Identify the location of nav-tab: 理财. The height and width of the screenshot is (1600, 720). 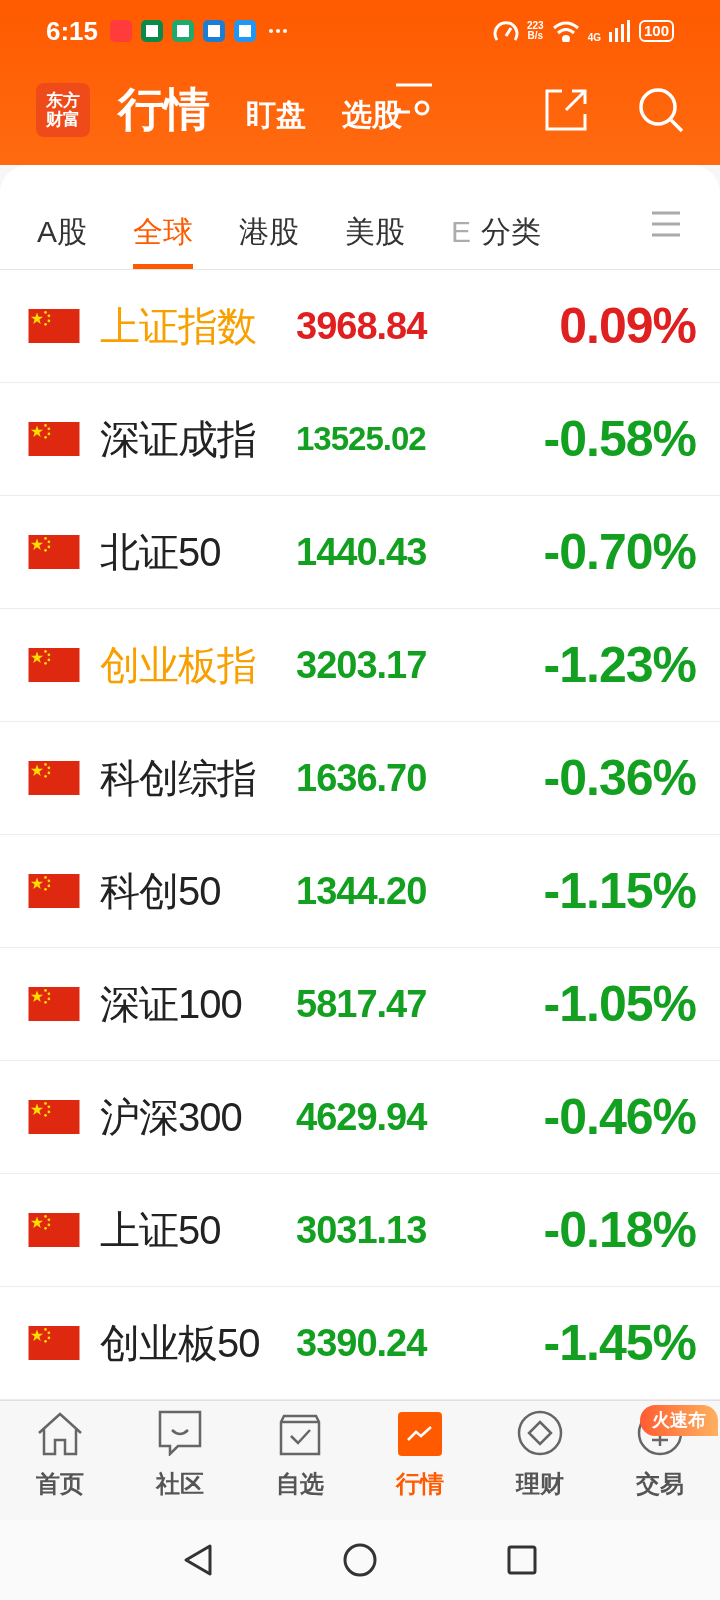
(540, 1460).